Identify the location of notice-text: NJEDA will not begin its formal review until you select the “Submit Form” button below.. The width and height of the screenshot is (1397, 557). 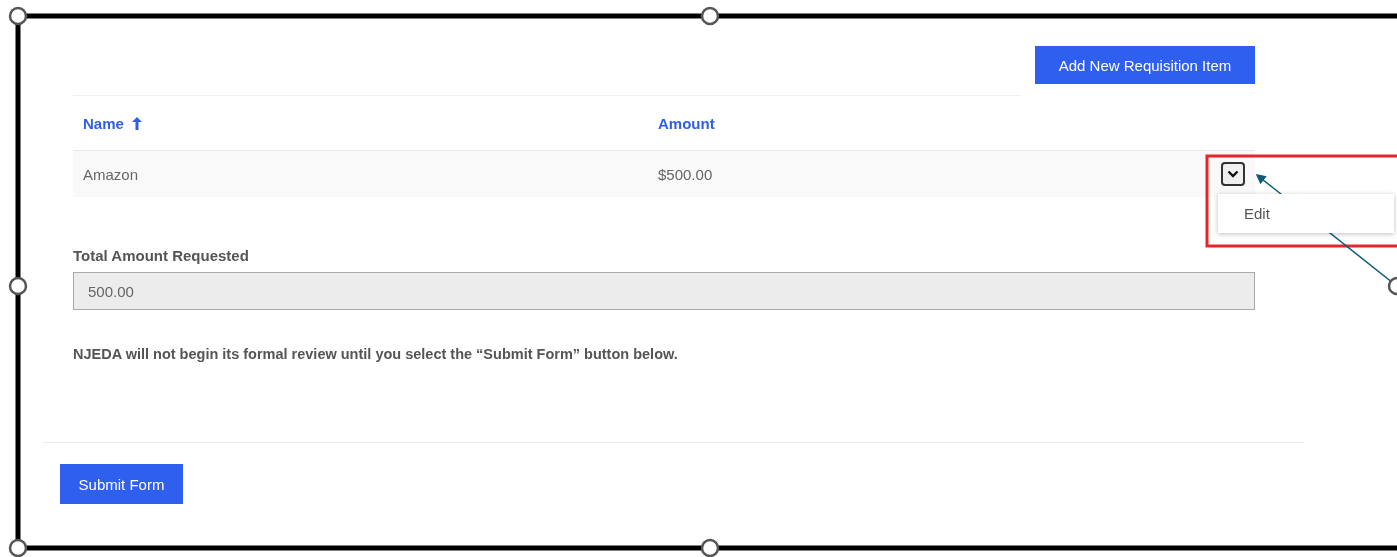
(376, 354).